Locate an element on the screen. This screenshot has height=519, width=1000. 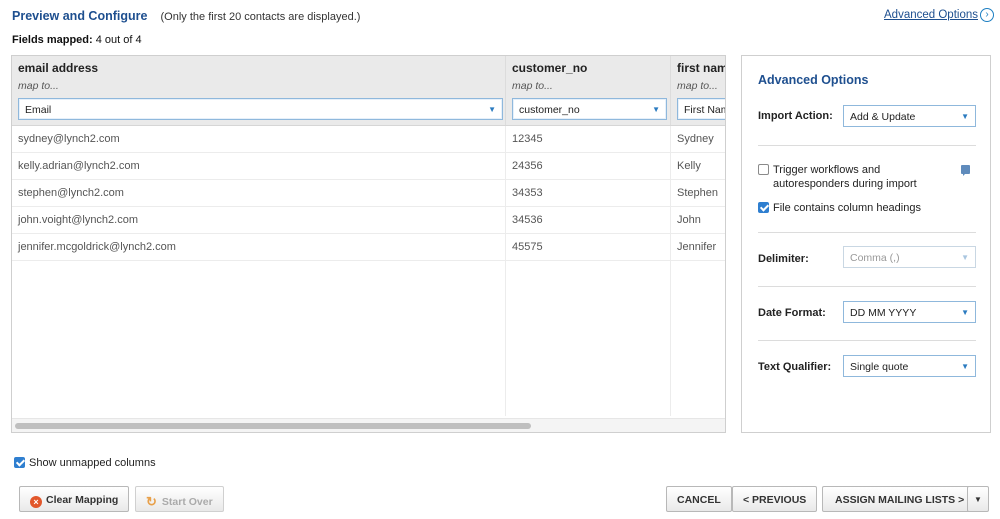
import-action-select: Add & Update ▼ is located at coordinates (909, 116).